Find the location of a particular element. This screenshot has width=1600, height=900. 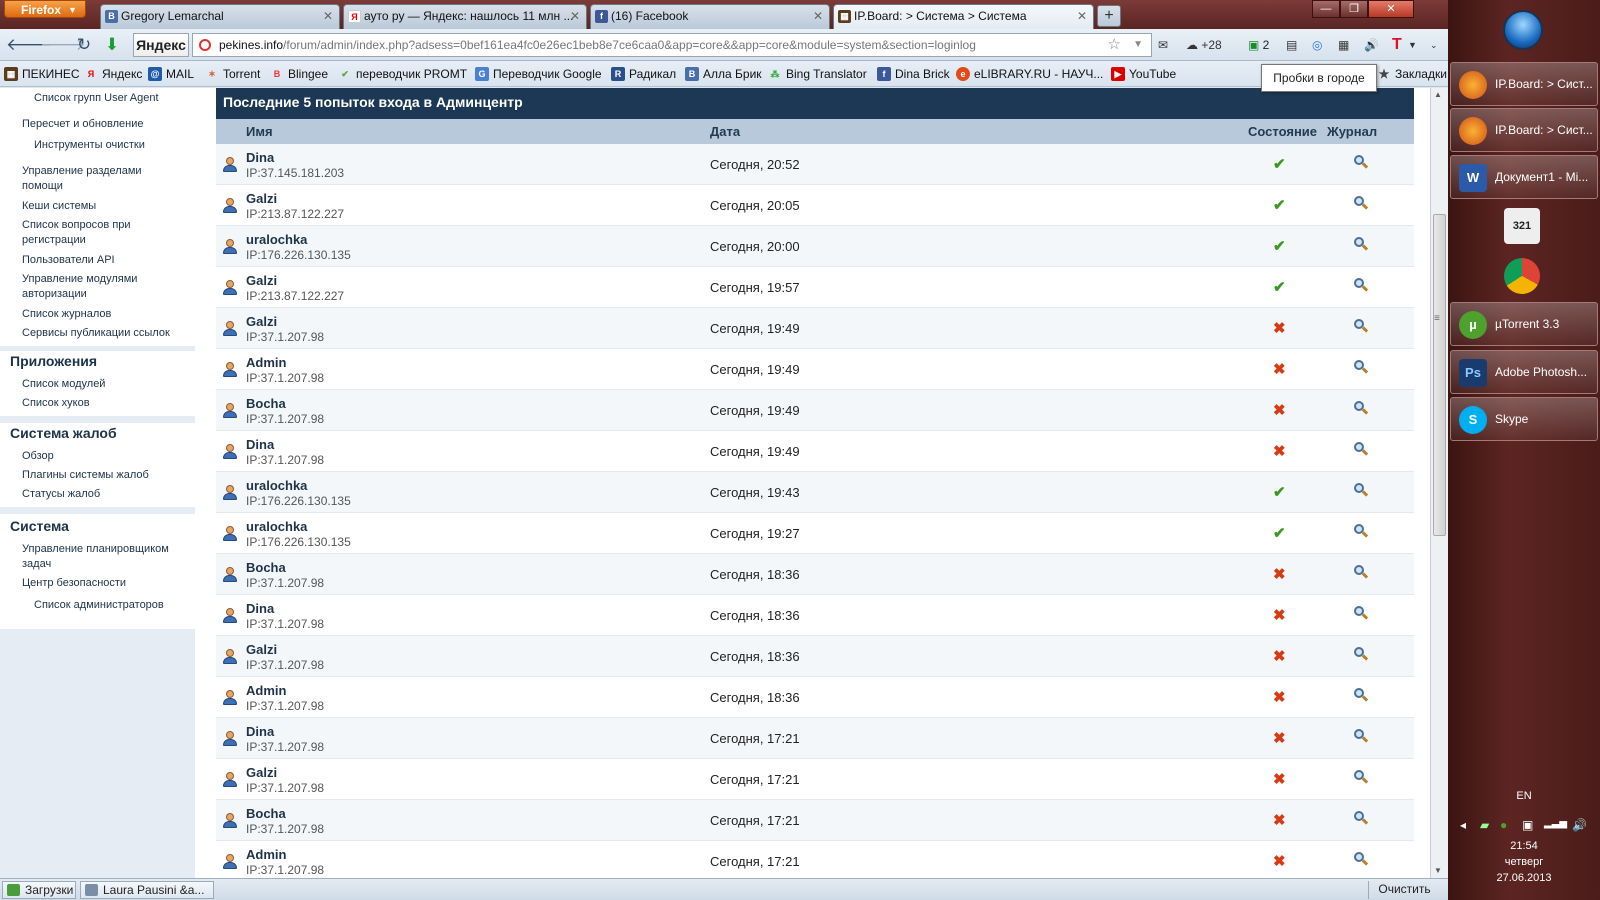

language-indicator: EN is located at coordinates (1524, 796).